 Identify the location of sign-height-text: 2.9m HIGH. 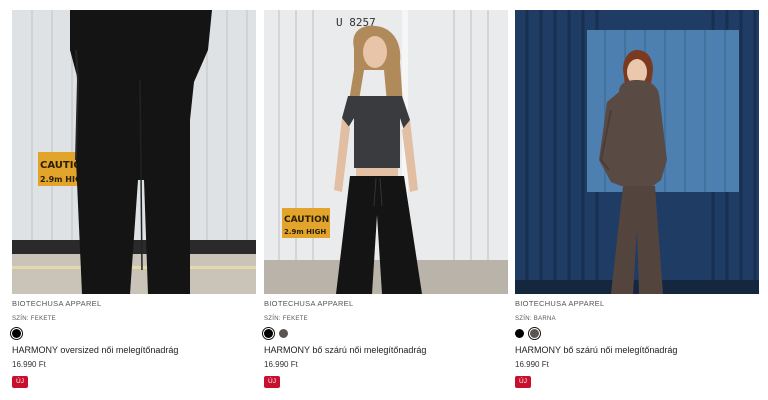
(305, 232).